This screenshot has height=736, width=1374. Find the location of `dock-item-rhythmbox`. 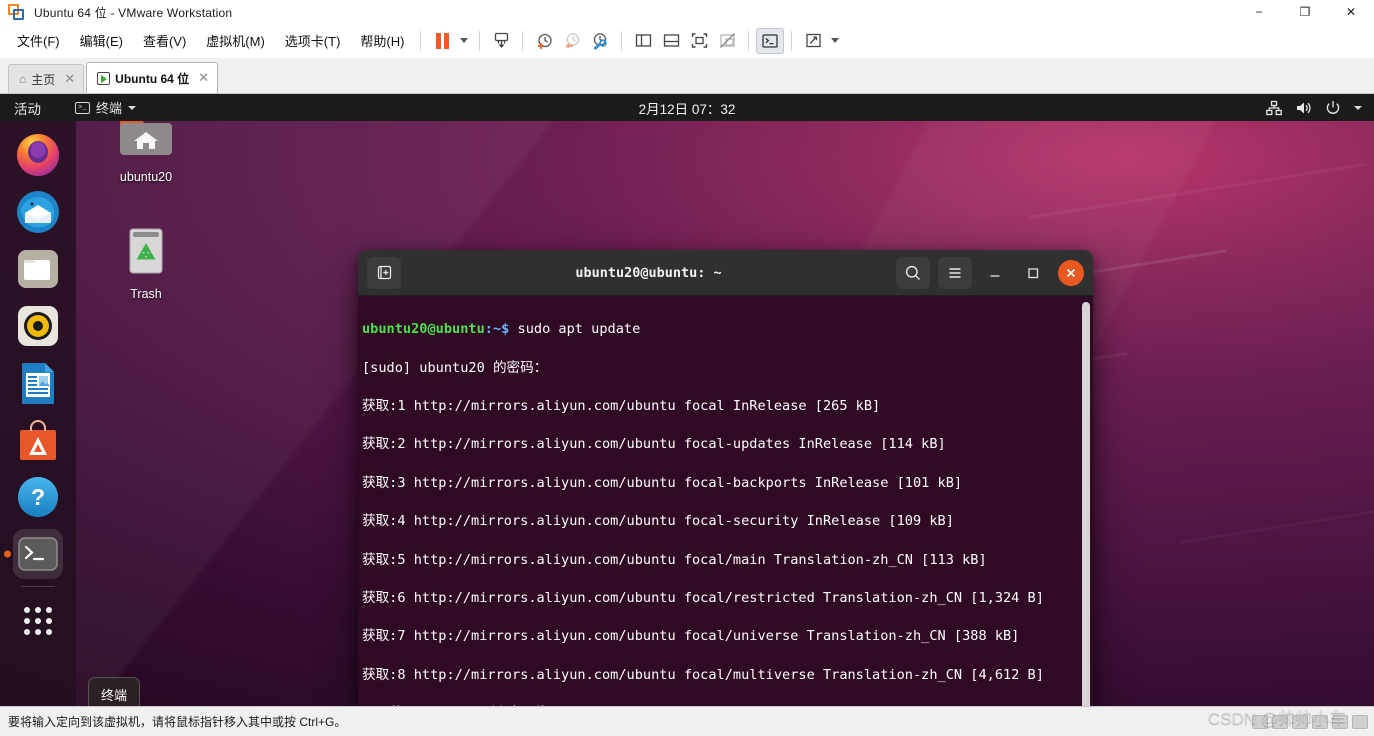

dock-item-rhythmbox is located at coordinates (38, 326).